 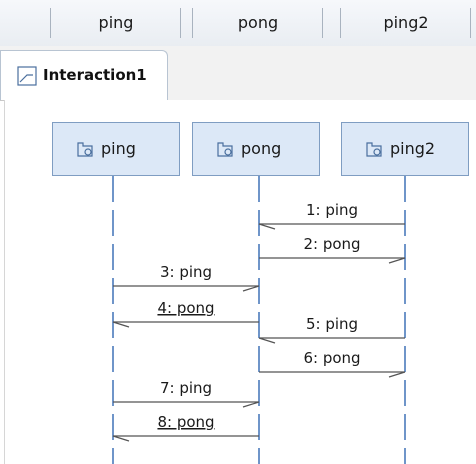 What do you see at coordinates (121, 438) in the screenshot?
I see `message-8-arrowhead` at bounding box center [121, 438].